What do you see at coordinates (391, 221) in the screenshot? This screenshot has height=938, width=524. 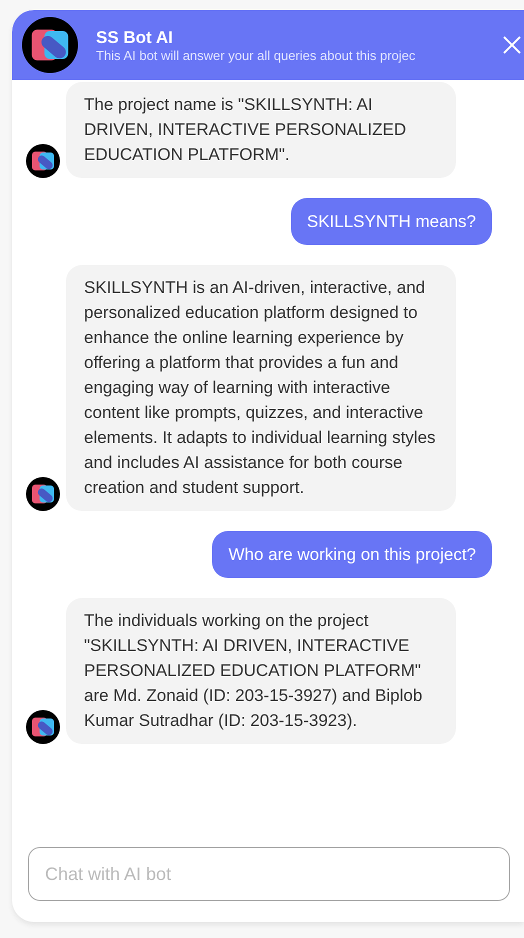 I see `user-message: SKILLSYNTH means?` at bounding box center [391, 221].